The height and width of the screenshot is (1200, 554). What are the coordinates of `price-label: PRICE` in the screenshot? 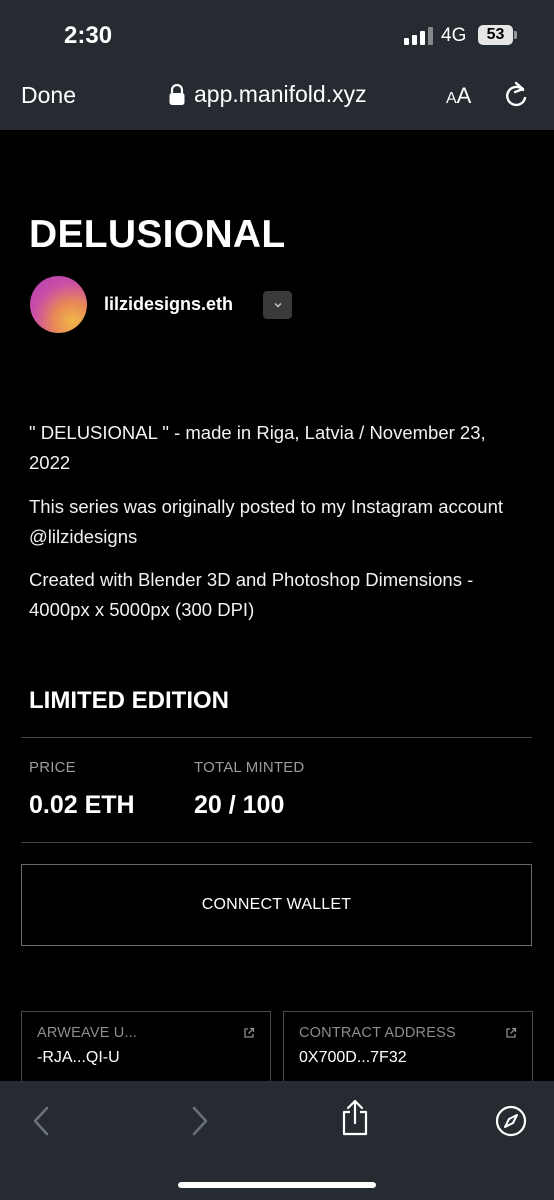 It's located at (52, 767).